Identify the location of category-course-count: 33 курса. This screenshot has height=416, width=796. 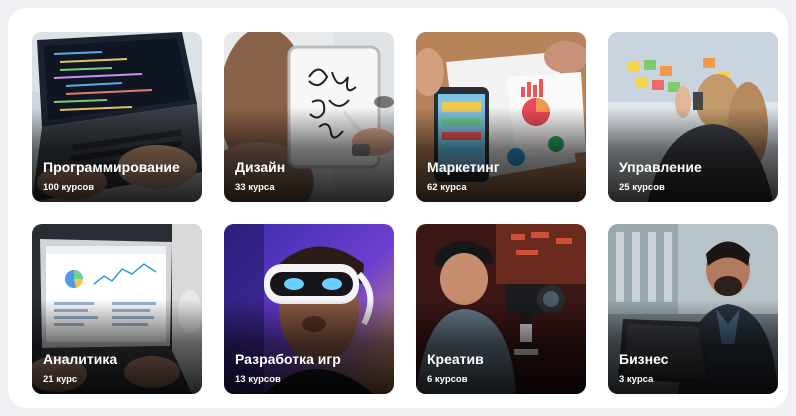
(255, 187).